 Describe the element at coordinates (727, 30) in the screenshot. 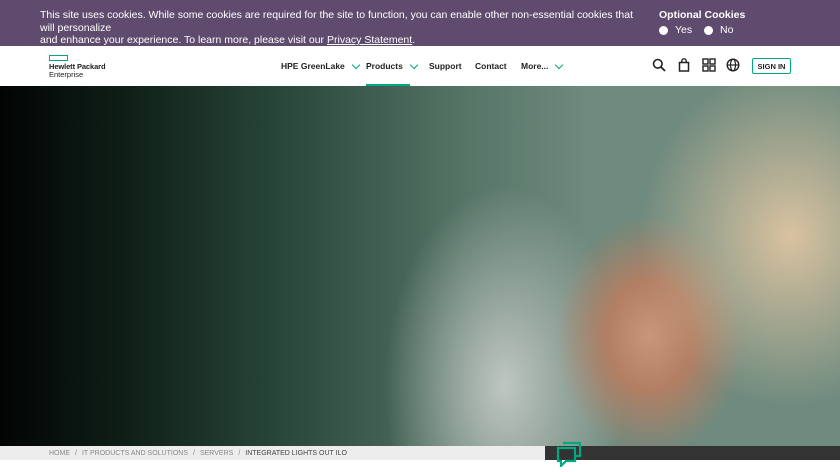

I see `cookies-no-label: No` at that location.